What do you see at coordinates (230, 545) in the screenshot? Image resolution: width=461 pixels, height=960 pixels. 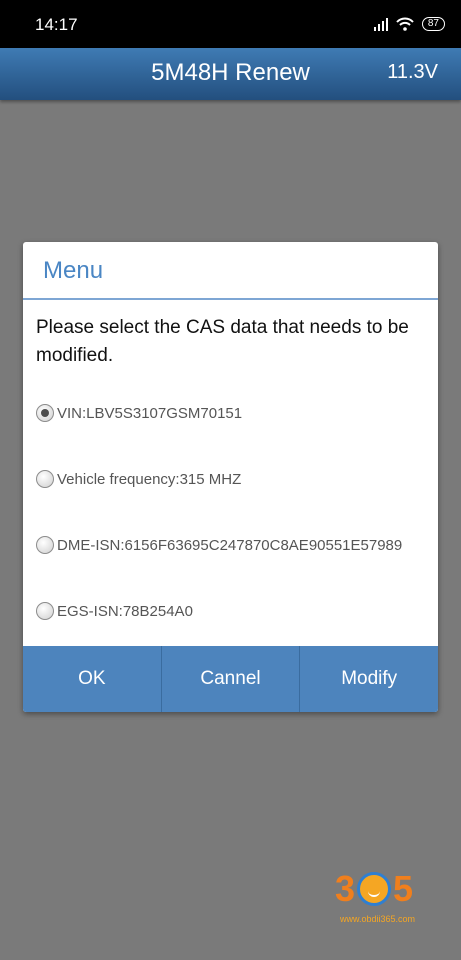 I see `option-label: DME-ISN:6156F63695C247870C8AE90551E57989` at bounding box center [230, 545].